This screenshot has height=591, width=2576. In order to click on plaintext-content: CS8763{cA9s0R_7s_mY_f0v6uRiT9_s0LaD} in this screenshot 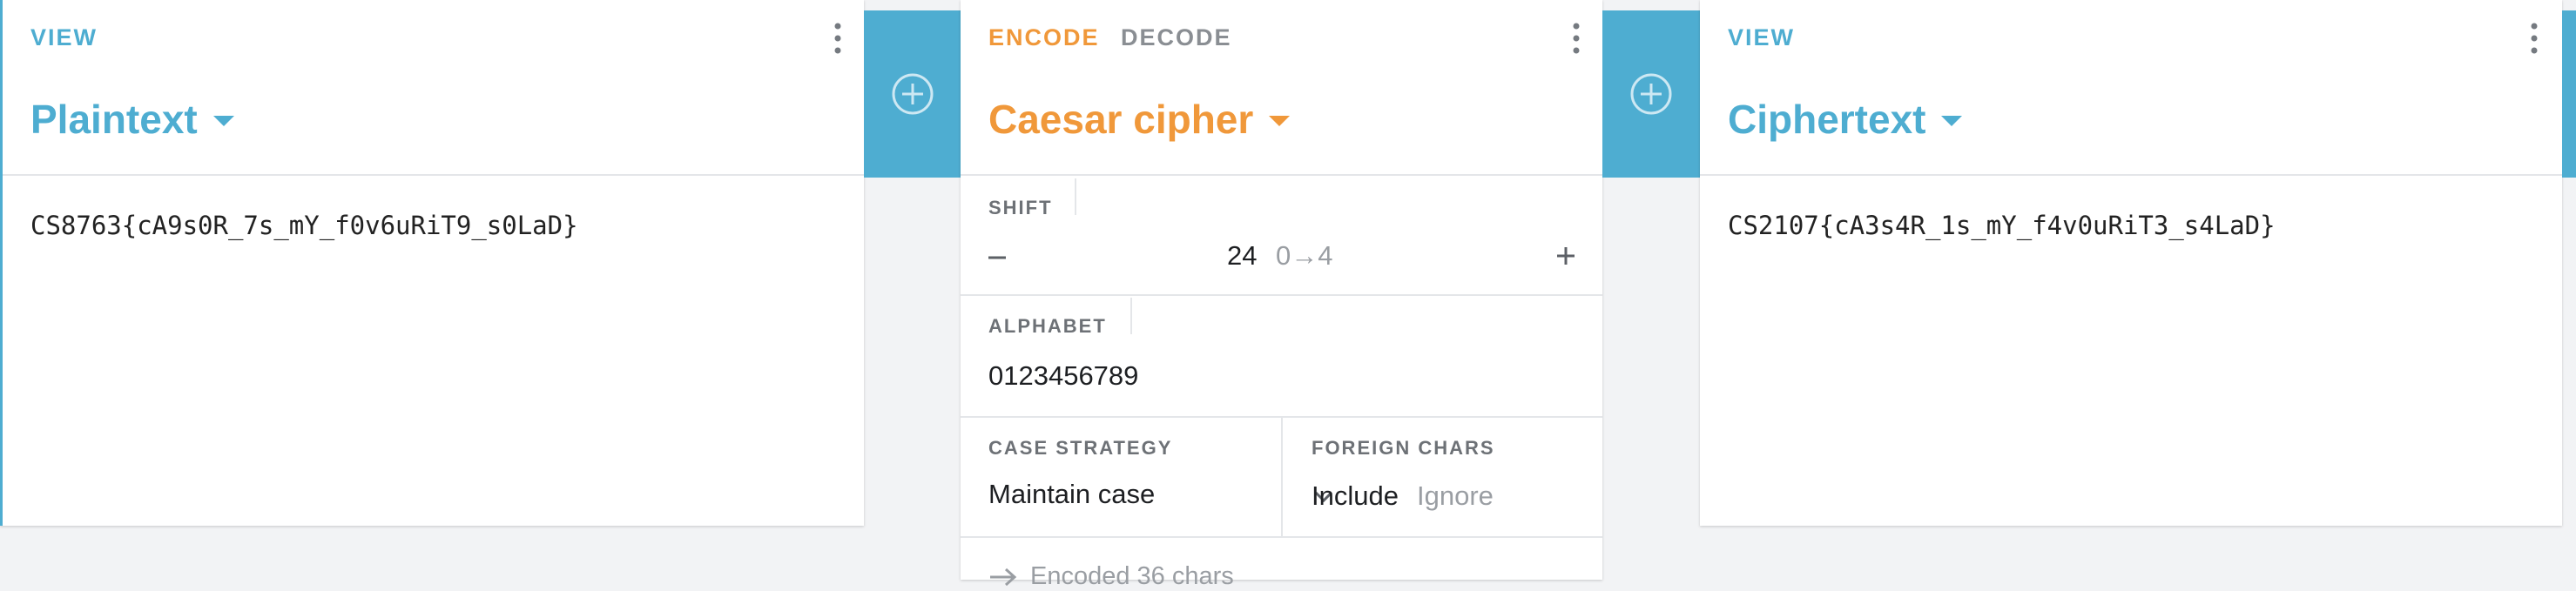, I will do `click(304, 226)`.